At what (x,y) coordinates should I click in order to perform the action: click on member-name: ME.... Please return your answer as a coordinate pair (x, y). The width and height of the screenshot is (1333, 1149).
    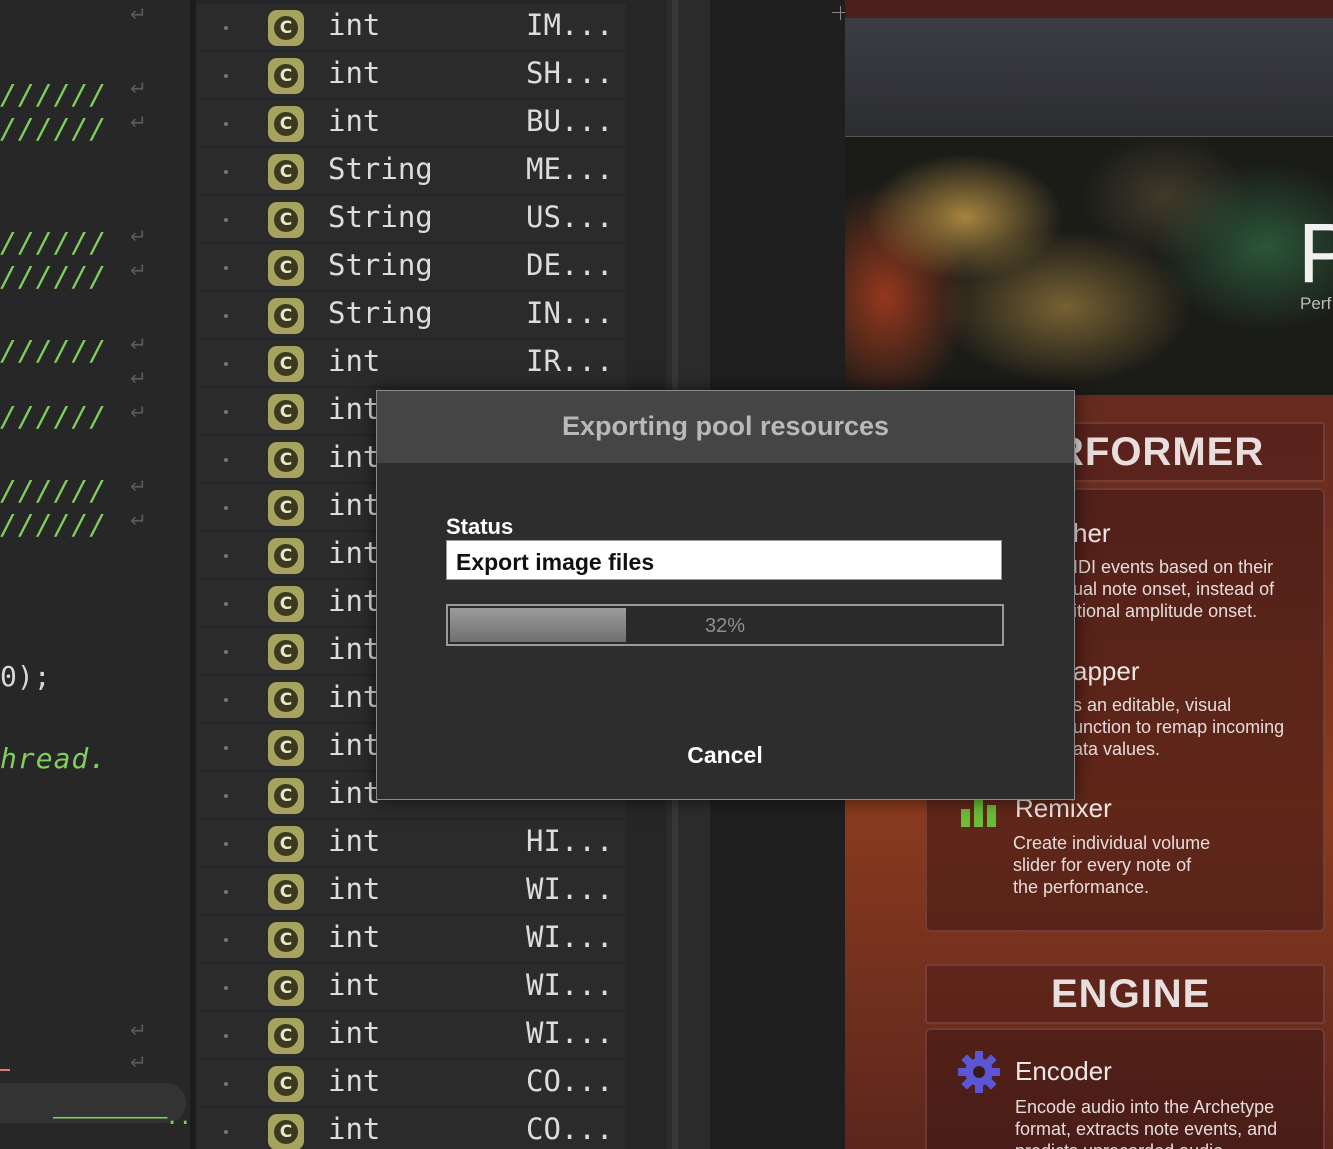
    Looking at the image, I should click on (570, 169).